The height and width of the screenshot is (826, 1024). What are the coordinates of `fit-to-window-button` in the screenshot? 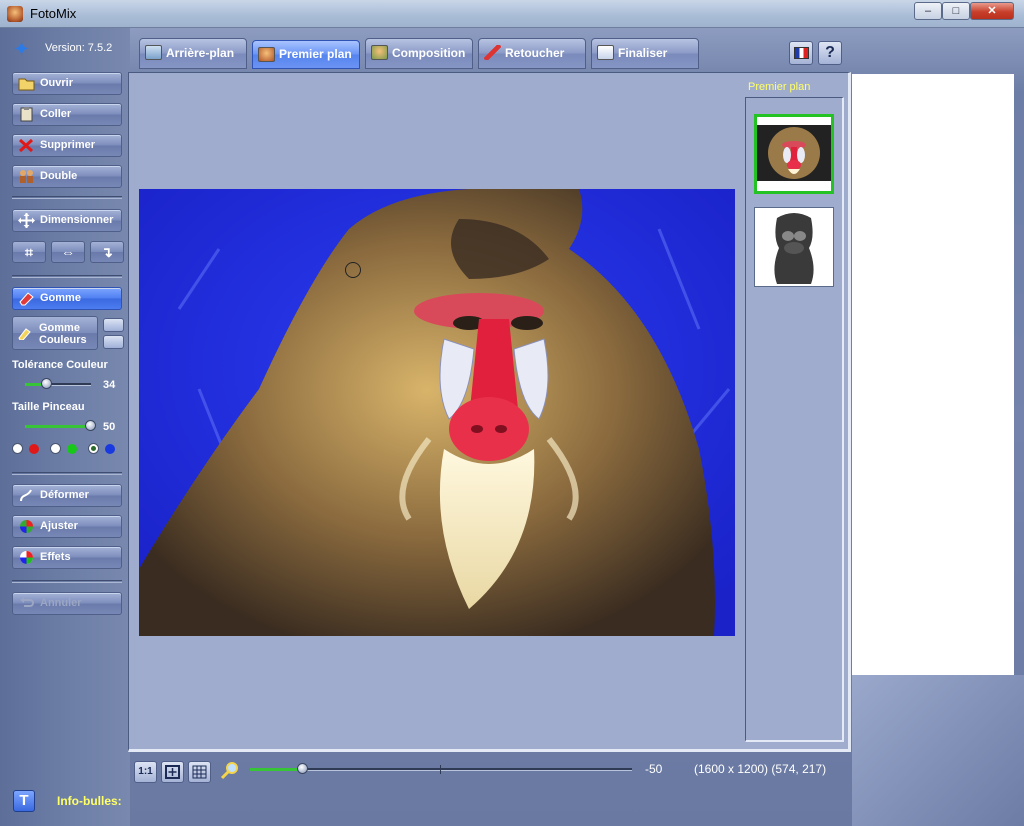 It's located at (172, 772).